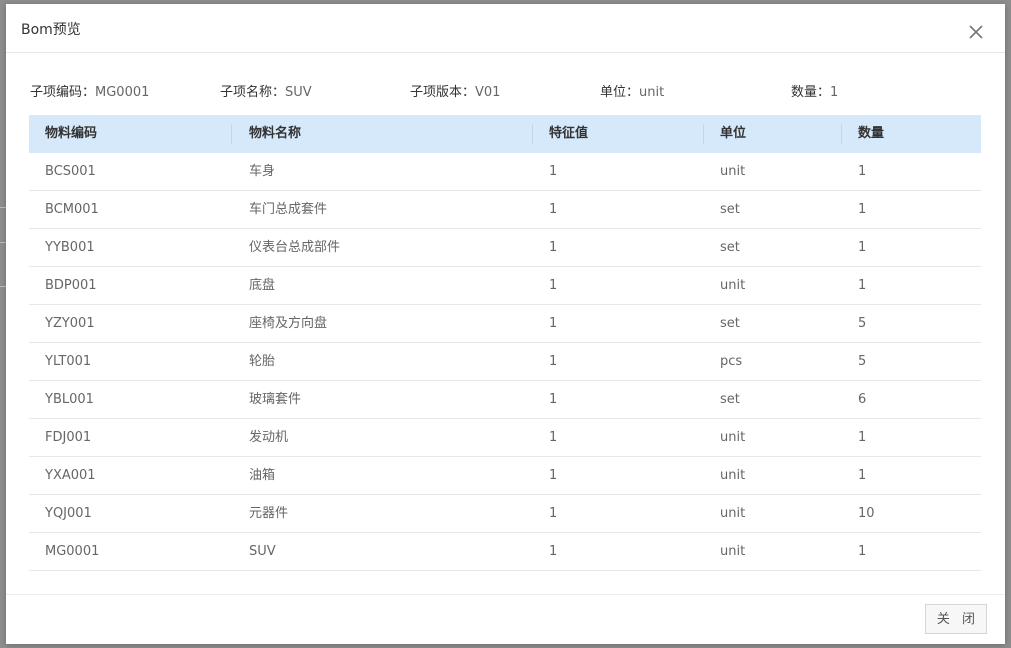 The height and width of the screenshot is (648, 1011). Describe the element at coordinates (288, 323) in the screenshot. I see `cell-material-name: 座椅及方向盘` at that location.